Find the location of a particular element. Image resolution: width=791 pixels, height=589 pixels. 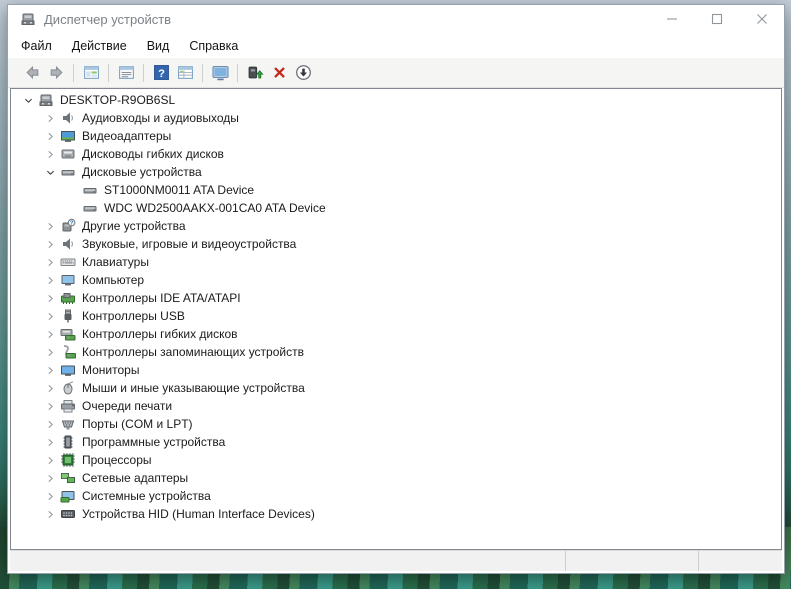

tree-item: Порты (COM и LPT) is located at coordinates (396, 424).